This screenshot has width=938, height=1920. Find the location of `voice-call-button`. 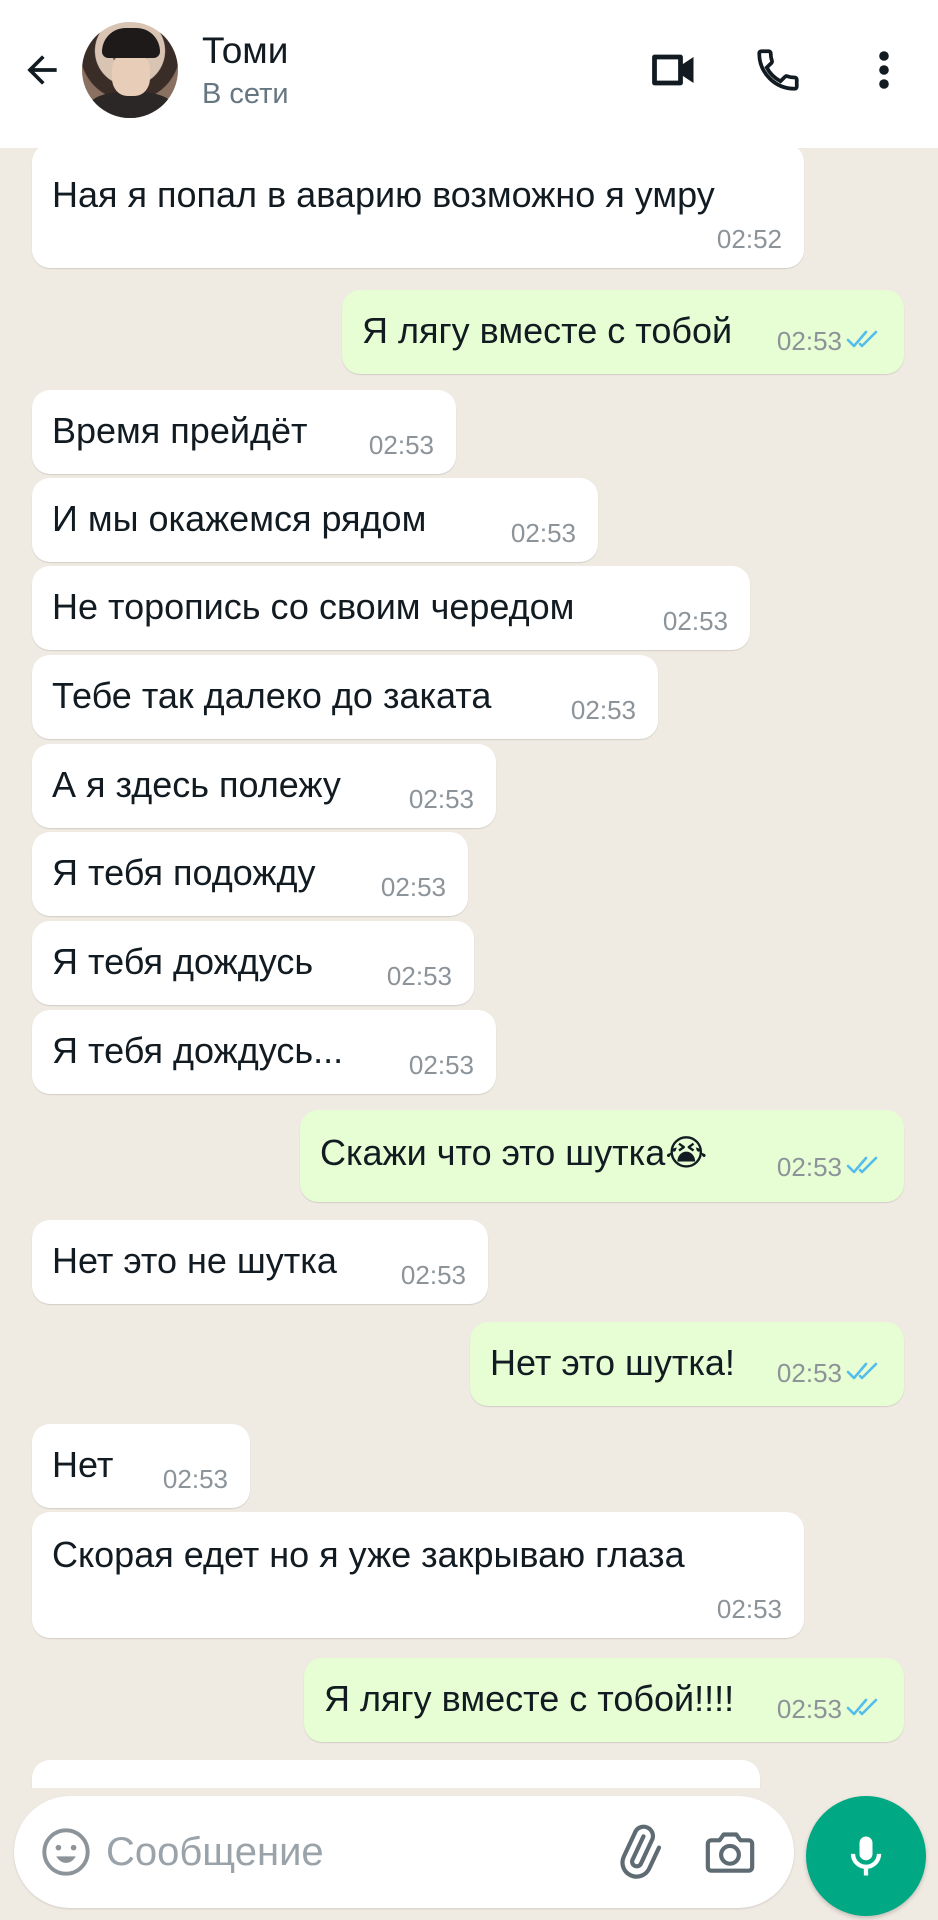

voice-call-button is located at coordinates (778, 70).